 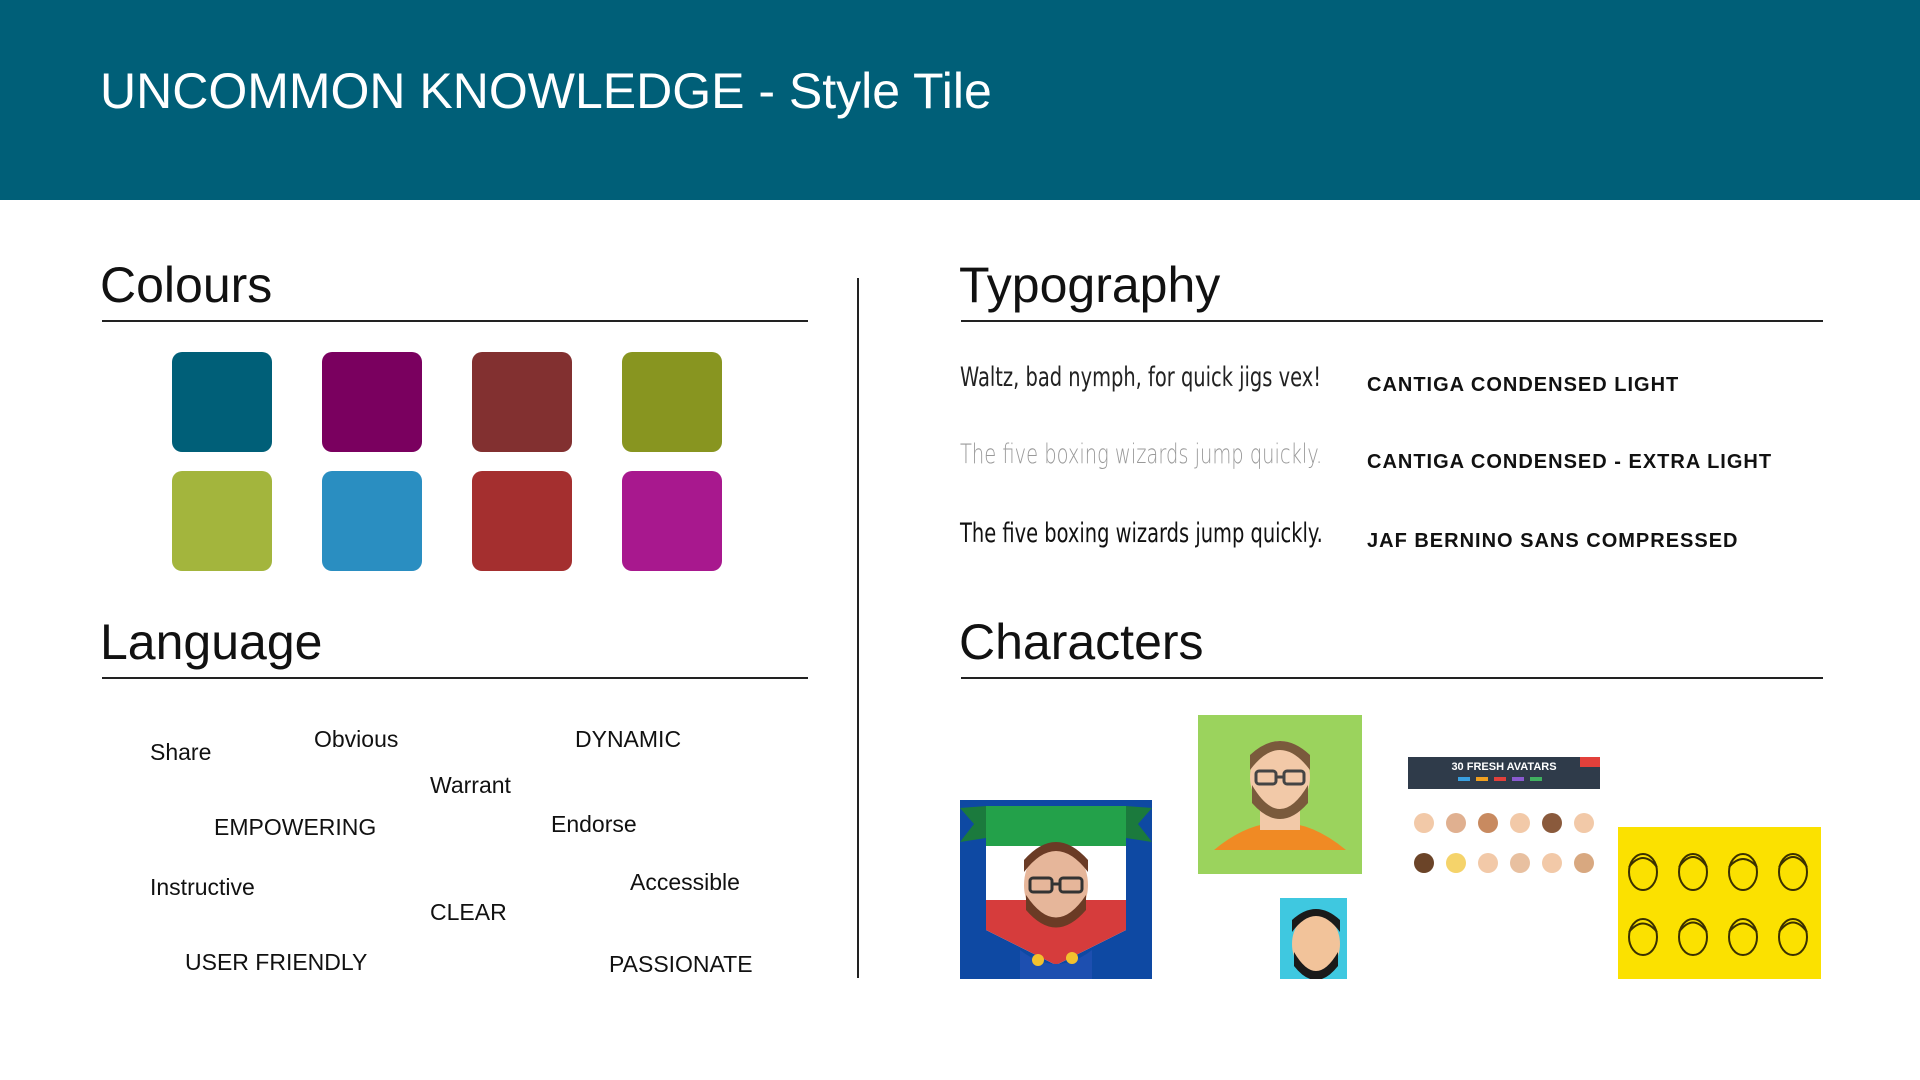 What do you see at coordinates (546, 91) in the screenshot?
I see `page-title: UNCOMMON KNOWLEDGE - Style Tile` at bounding box center [546, 91].